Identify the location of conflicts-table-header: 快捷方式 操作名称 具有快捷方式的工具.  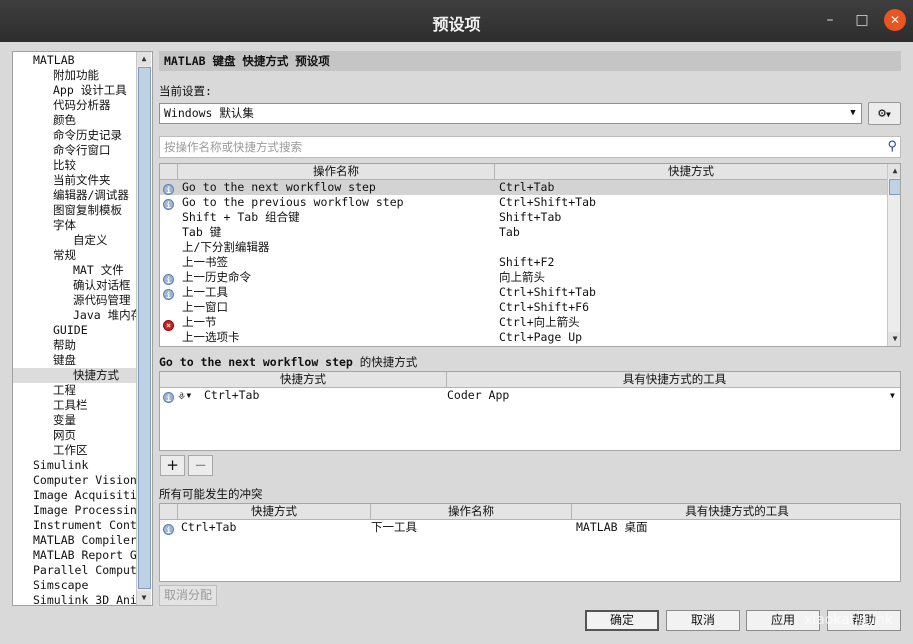
(530, 512).